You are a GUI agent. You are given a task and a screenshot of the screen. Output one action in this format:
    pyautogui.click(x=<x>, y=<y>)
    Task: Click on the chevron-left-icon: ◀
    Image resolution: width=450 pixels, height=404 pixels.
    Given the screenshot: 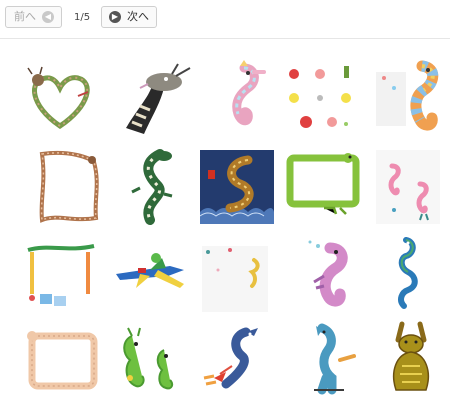 What is the action you would take?
    pyautogui.click(x=48, y=17)
    